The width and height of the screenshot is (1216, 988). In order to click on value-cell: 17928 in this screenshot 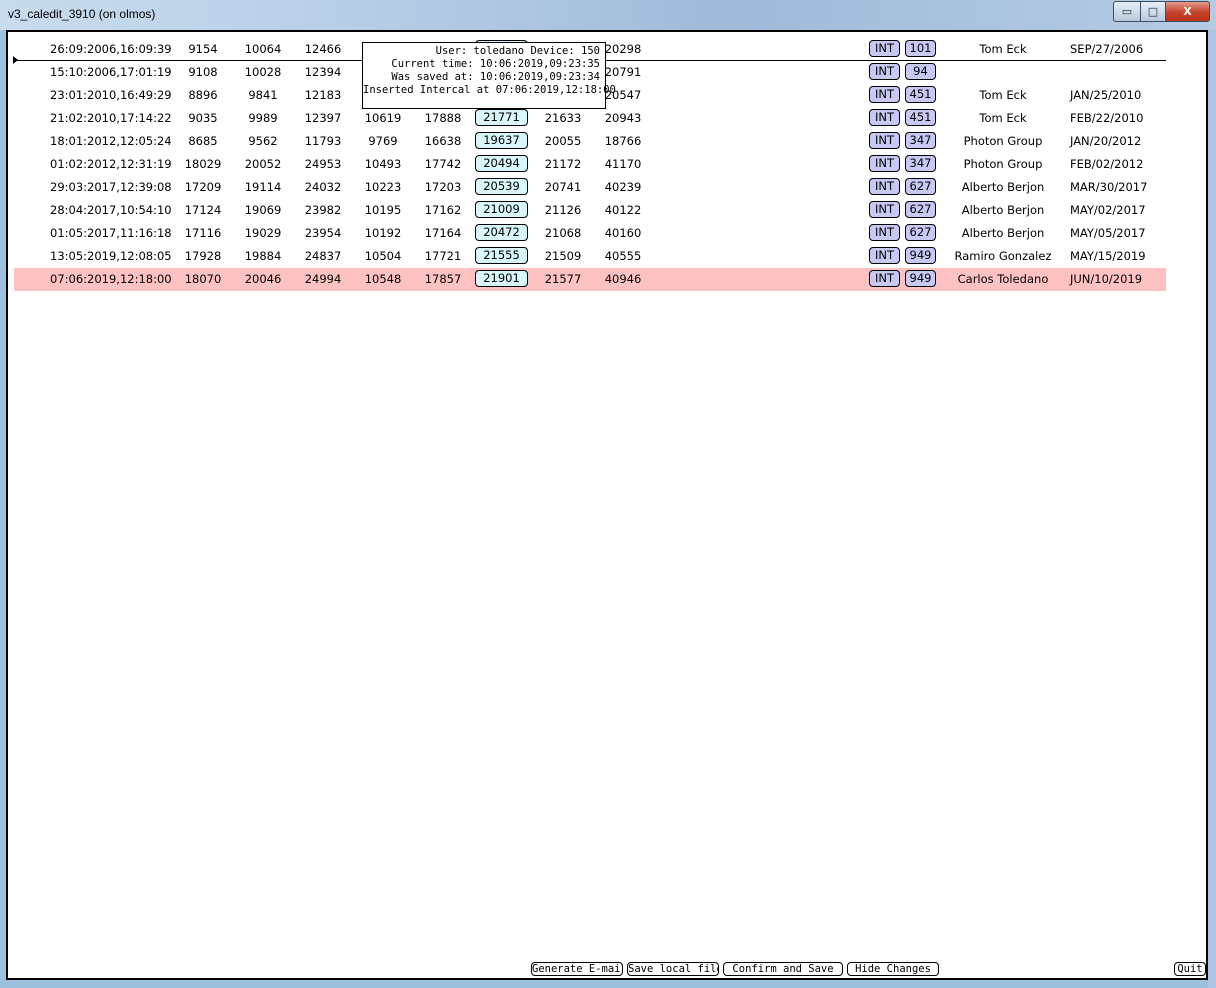, I will do `click(203, 256)`.